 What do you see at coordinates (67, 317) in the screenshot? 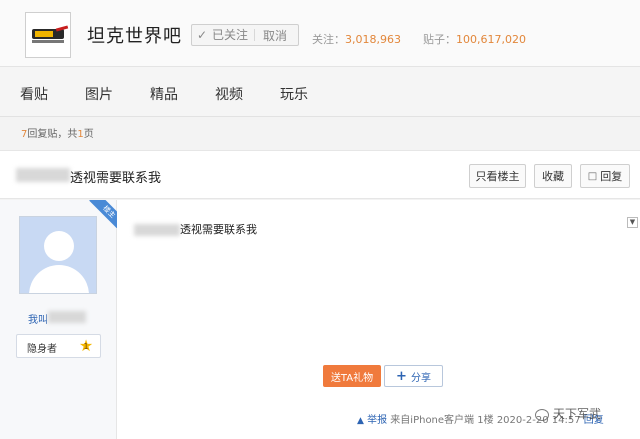
I see `redacted-author-name` at bounding box center [67, 317].